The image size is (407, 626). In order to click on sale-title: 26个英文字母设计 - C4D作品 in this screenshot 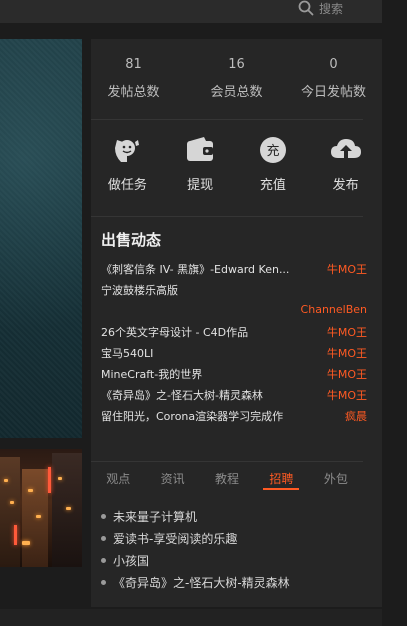, I will do `click(174, 332)`.